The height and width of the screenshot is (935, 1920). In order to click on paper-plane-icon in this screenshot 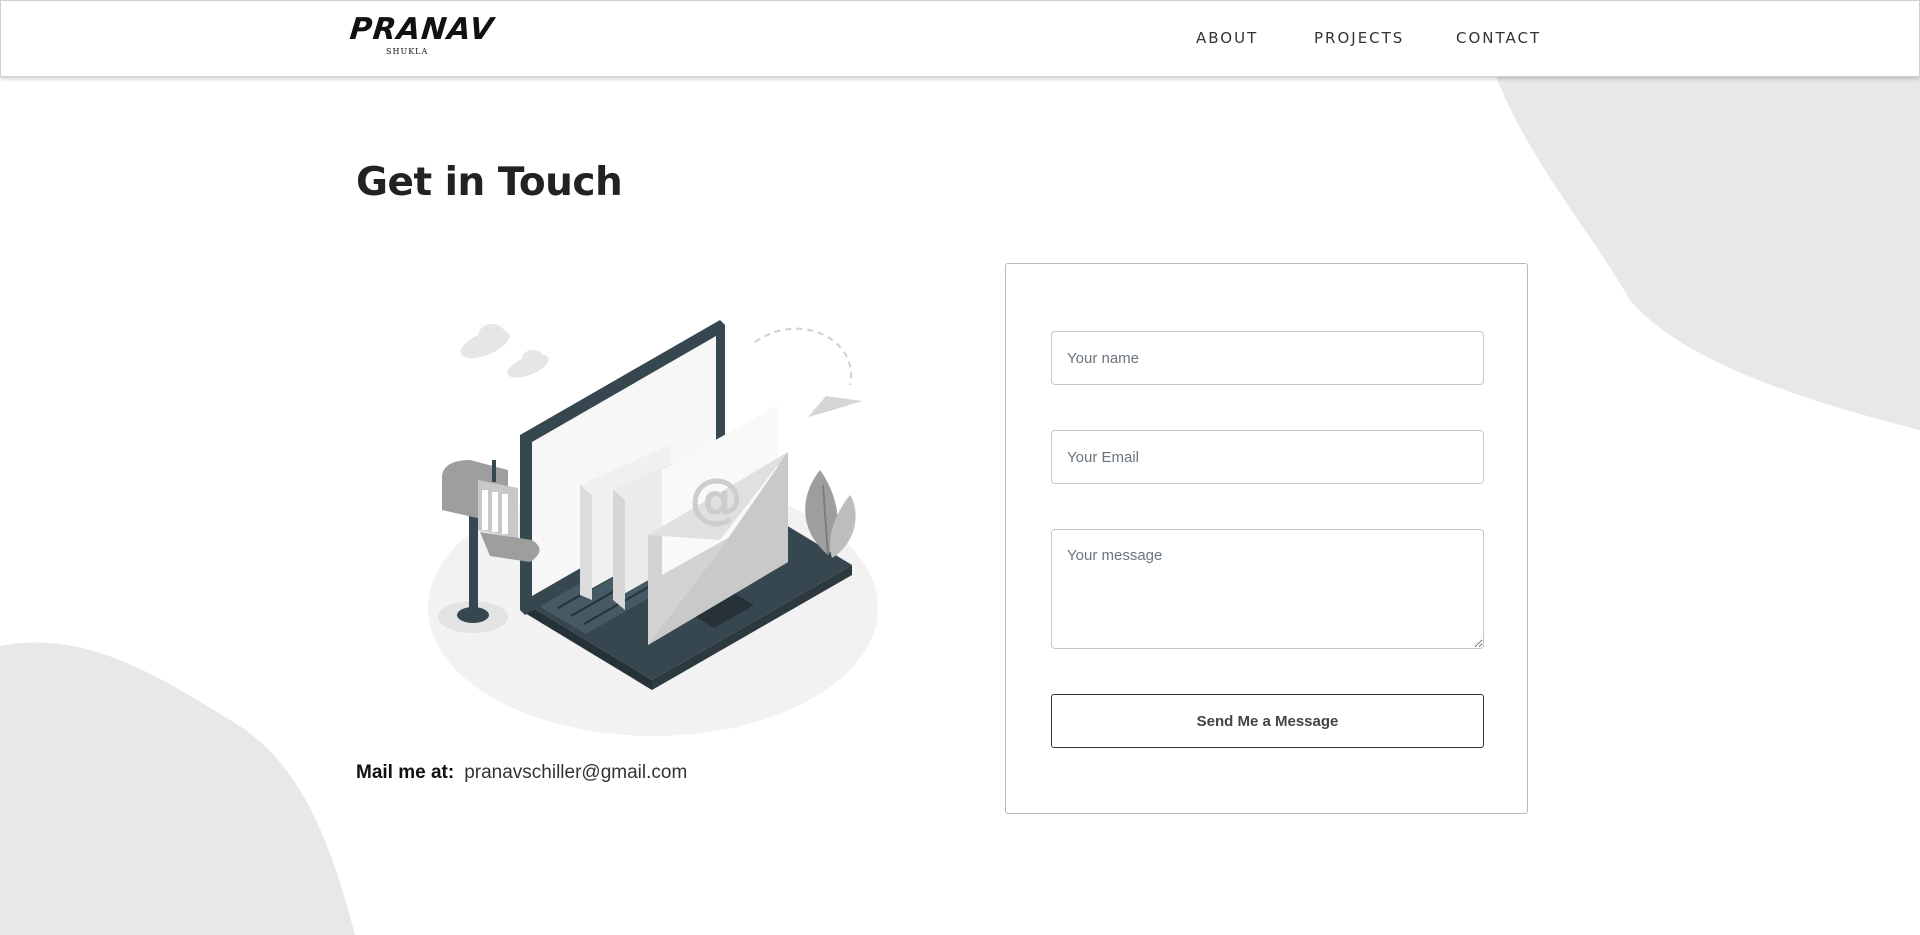, I will do `click(835, 406)`.